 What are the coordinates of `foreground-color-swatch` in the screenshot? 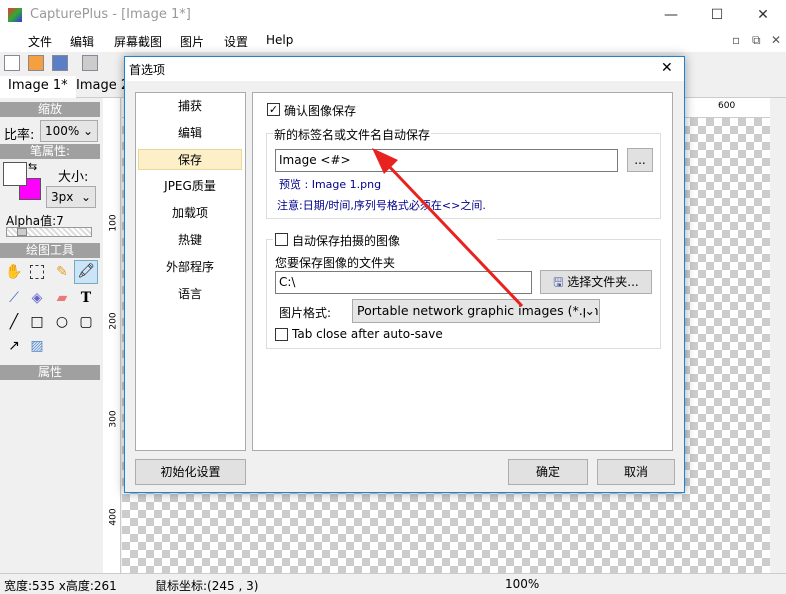 It's located at (15, 174).